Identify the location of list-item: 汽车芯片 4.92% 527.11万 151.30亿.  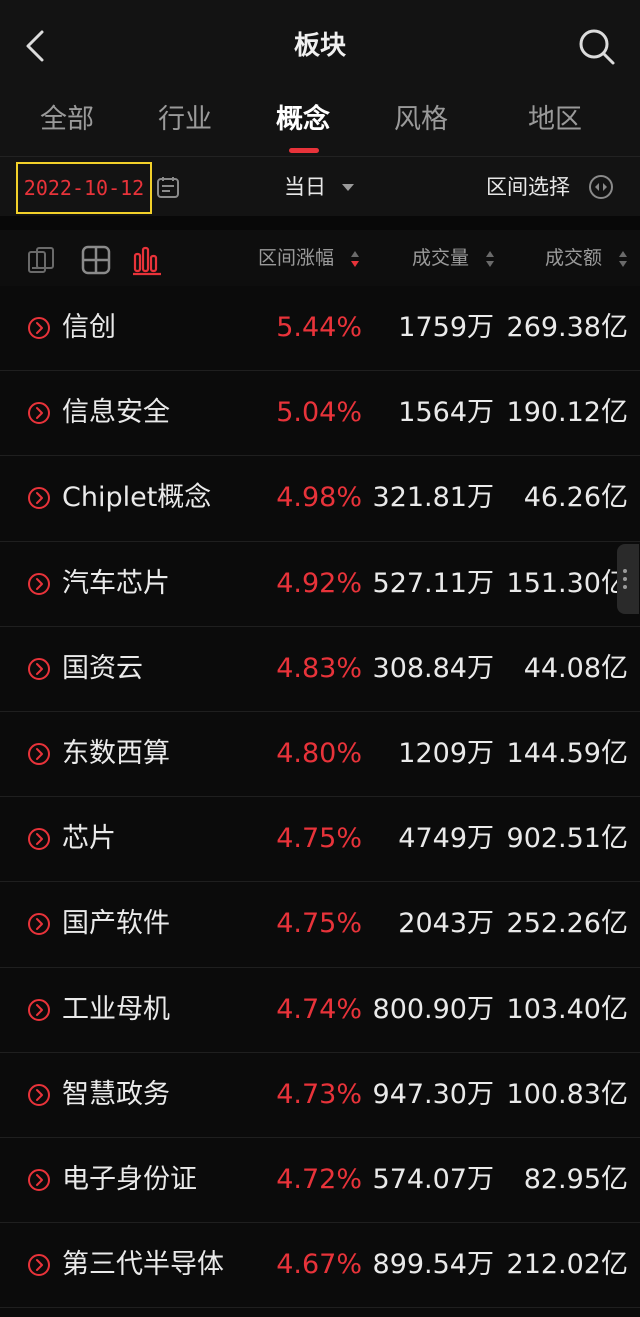
(320, 584).